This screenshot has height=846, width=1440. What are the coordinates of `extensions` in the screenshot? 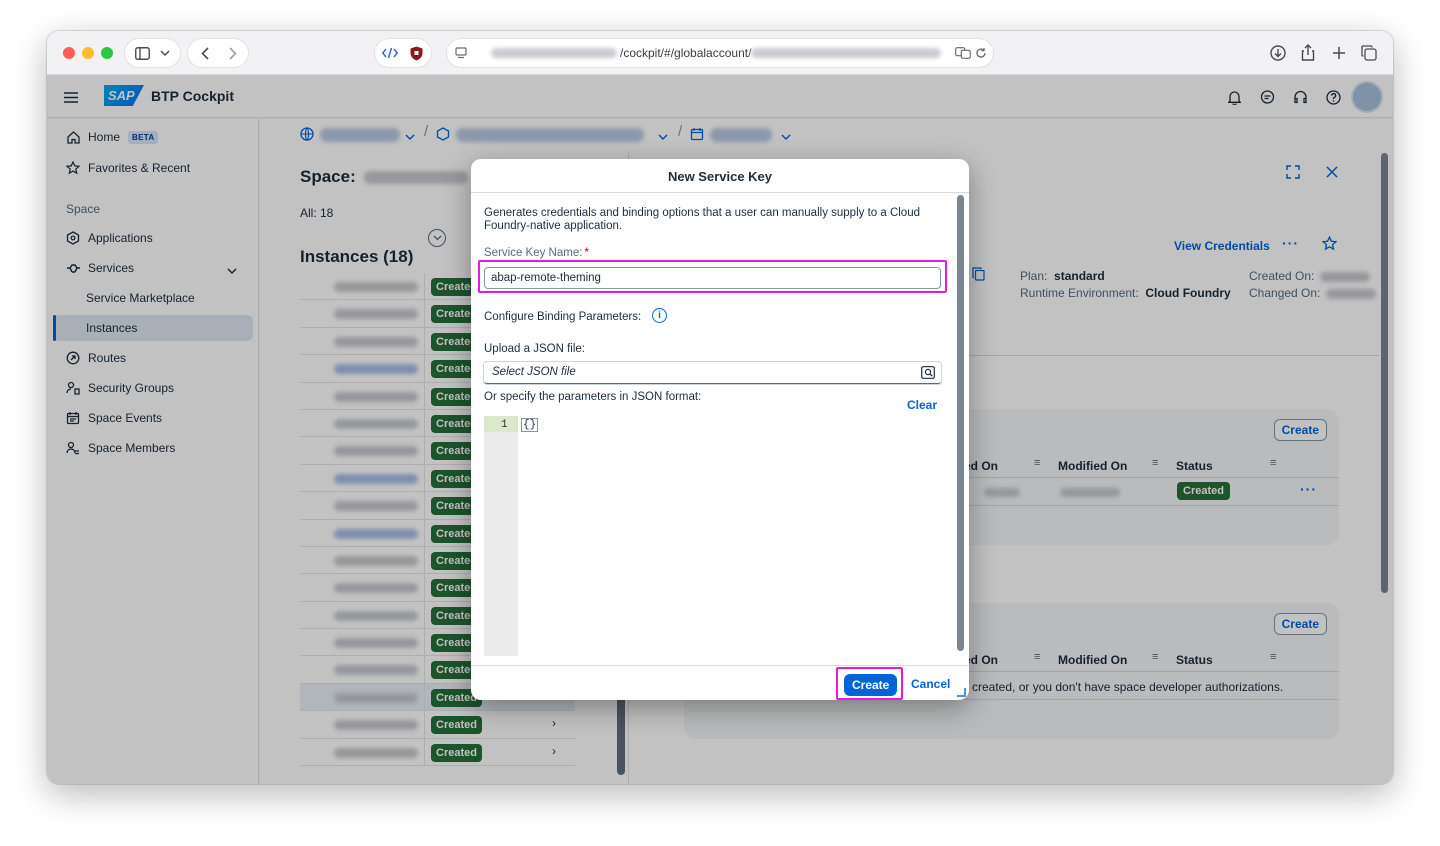 It's located at (403, 53).